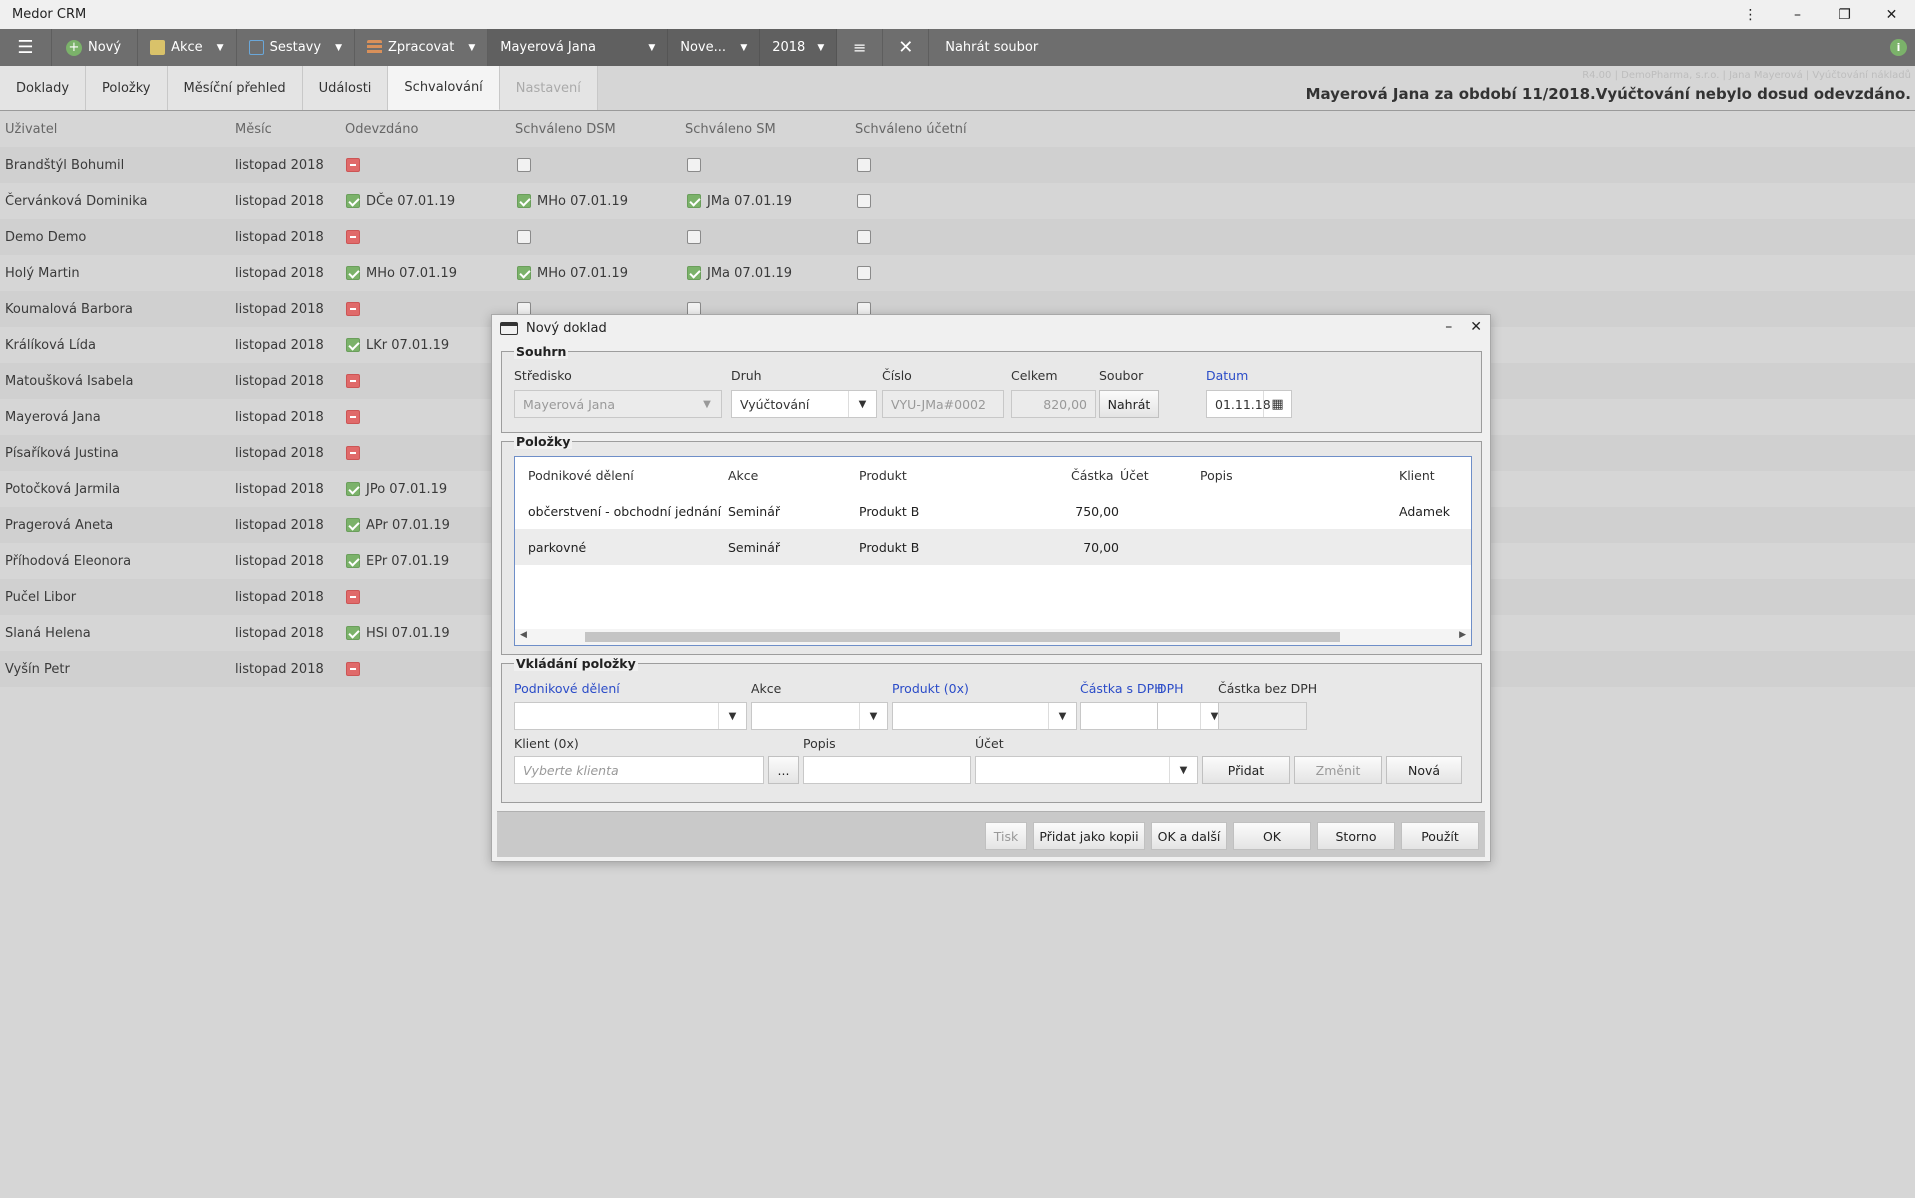 This screenshot has height=1198, width=1915. What do you see at coordinates (1089, 836) in the screenshot?
I see `add-as-copy-button: Přidat jako kopii` at bounding box center [1089, 836].